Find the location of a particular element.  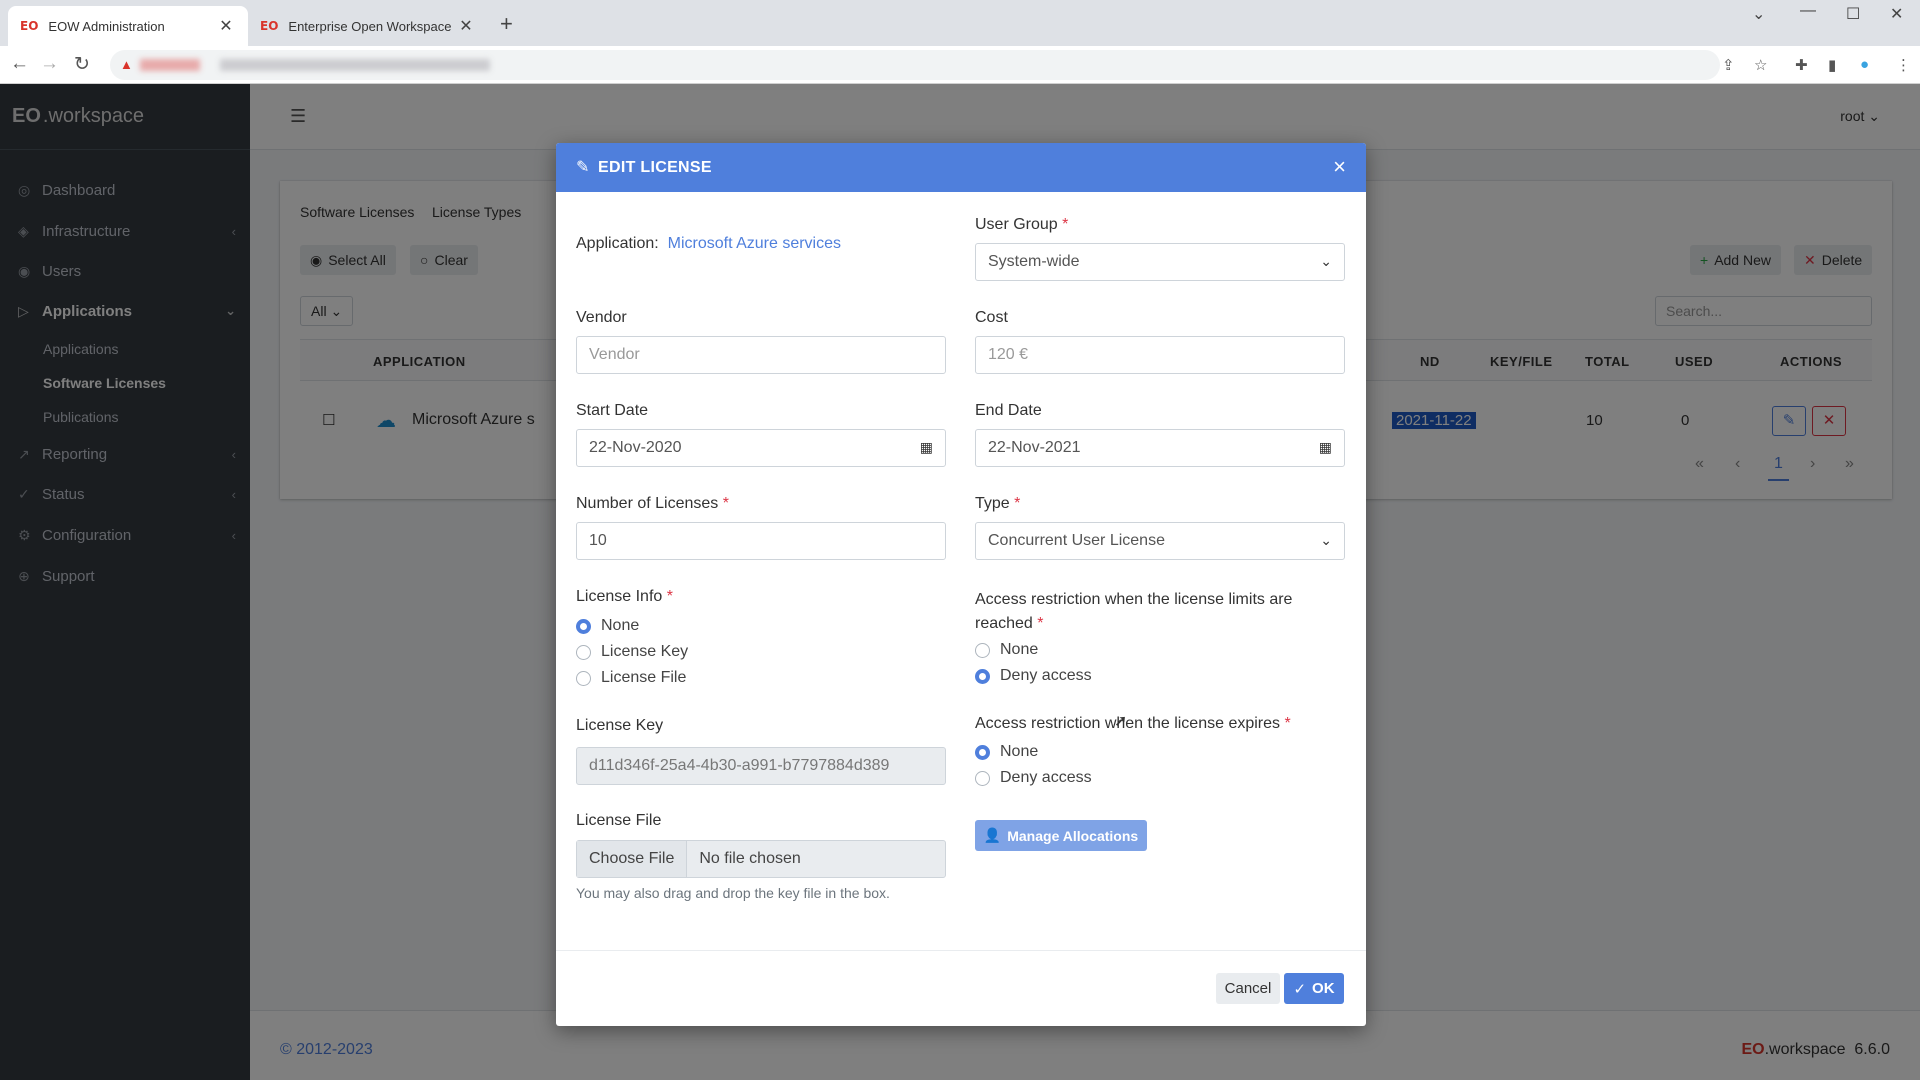

license-info-none-radio: None is located at coordinates (607, 626).